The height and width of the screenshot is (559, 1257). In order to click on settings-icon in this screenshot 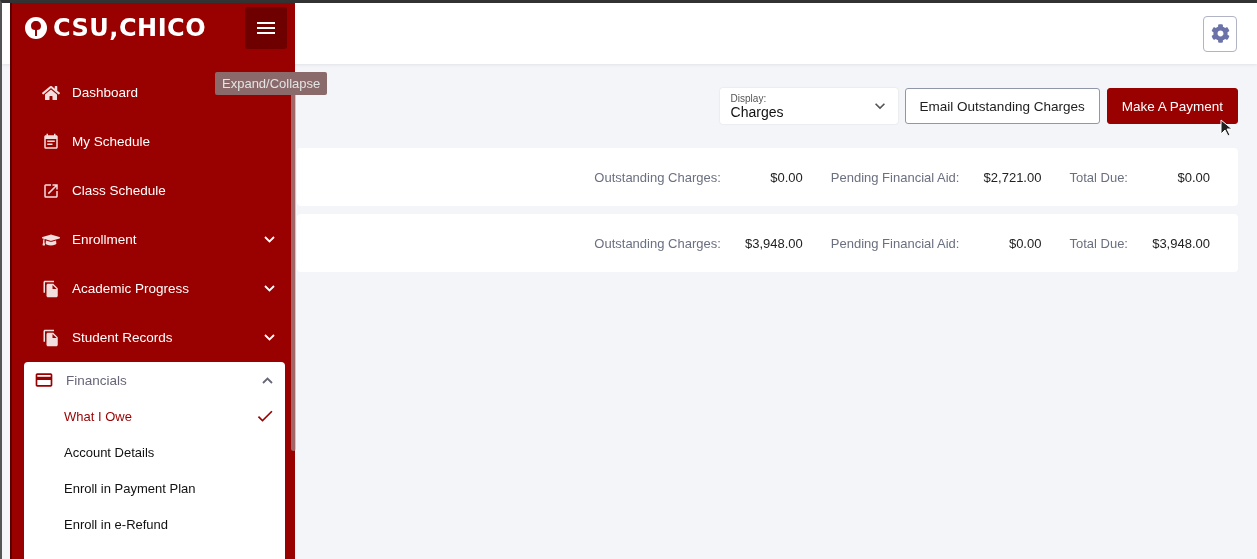, I will do `click(1220, 33)`.